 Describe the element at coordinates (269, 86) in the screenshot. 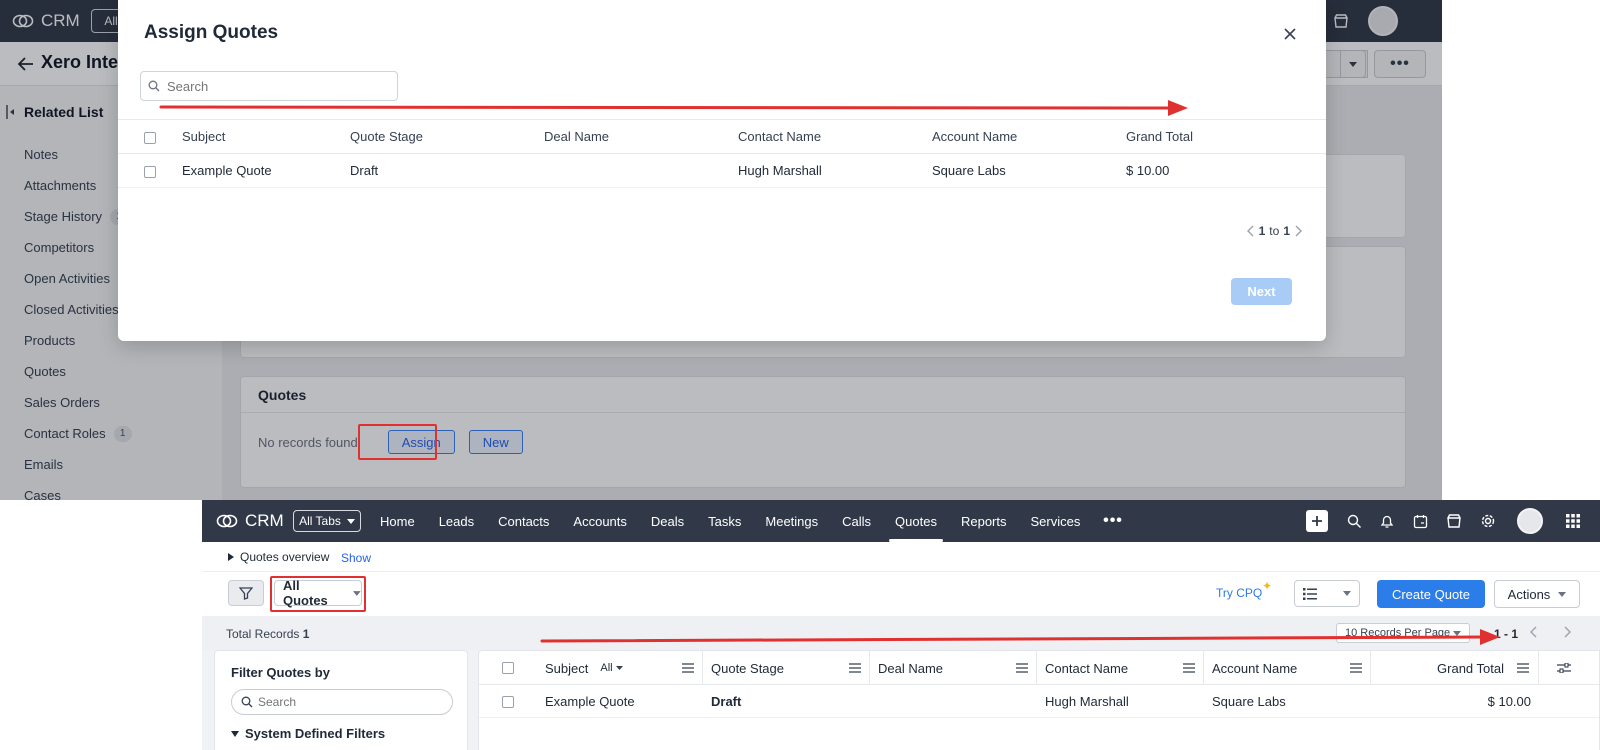

I see `modal-search-input` at that location.